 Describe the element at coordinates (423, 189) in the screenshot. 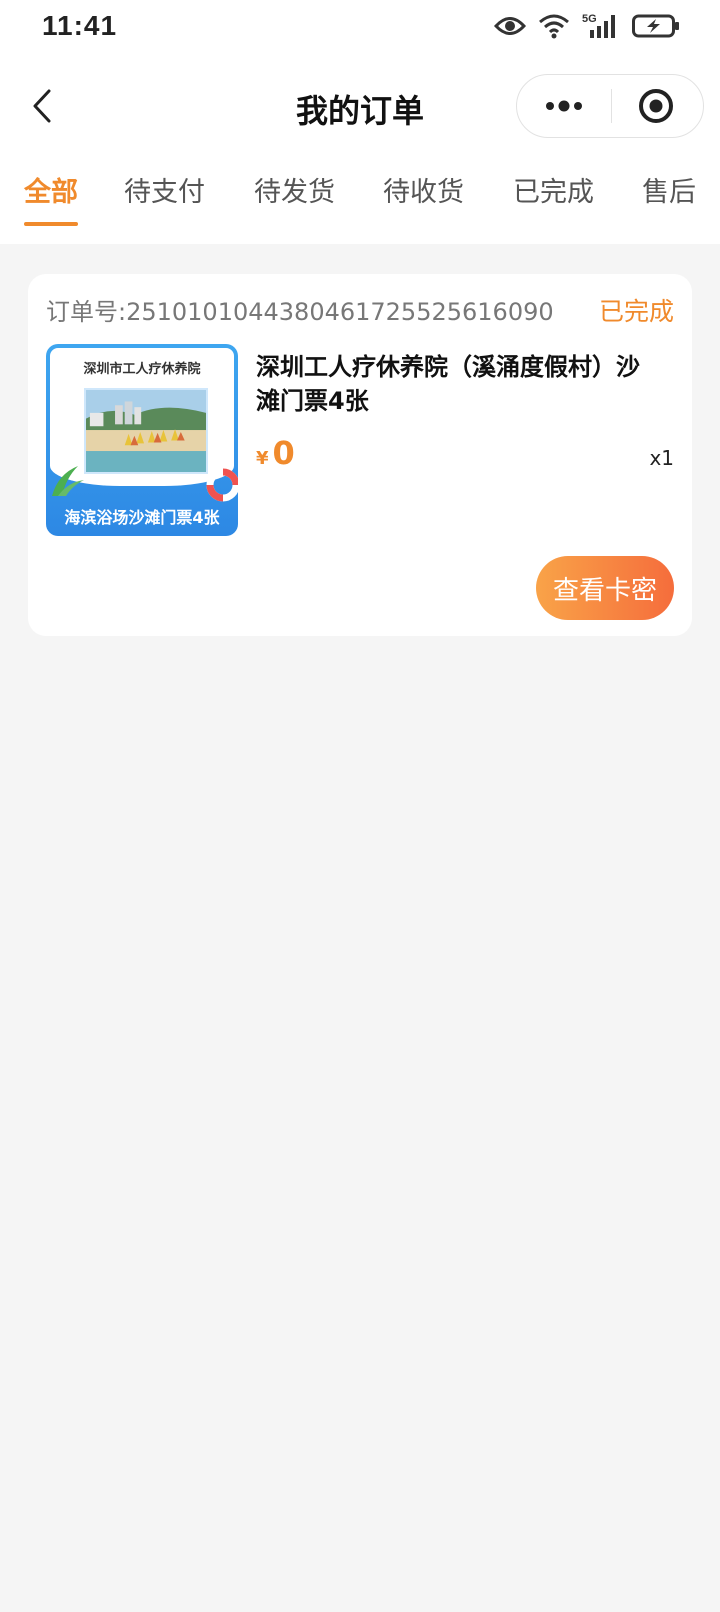

I see `tab-pending-receipt: 待收货` at that location.